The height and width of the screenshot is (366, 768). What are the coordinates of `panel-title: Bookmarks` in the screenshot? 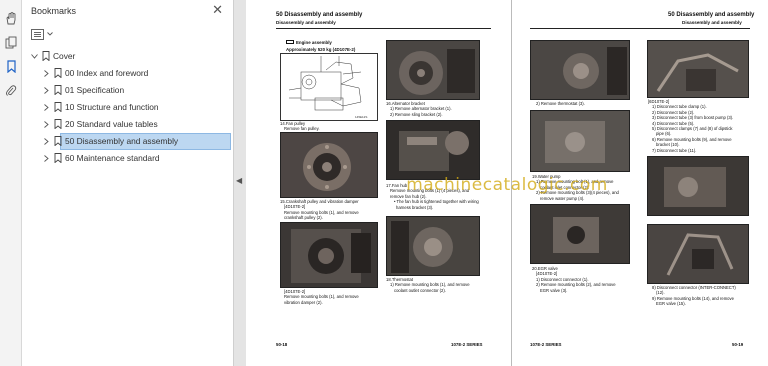 It's located at (54, 11).